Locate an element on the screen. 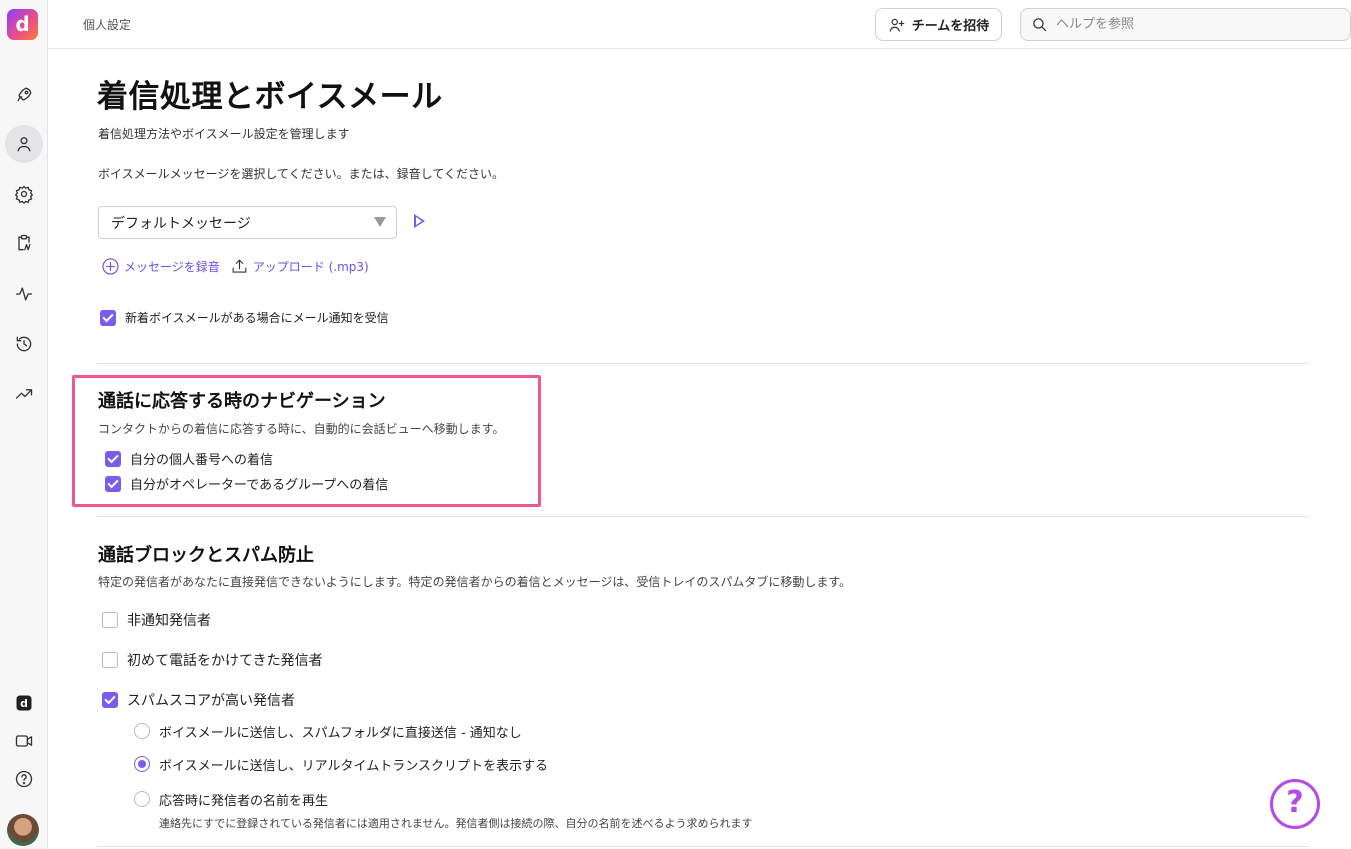 The image size is (1351, 849). search-icon is located at coordinates (1040, 25).